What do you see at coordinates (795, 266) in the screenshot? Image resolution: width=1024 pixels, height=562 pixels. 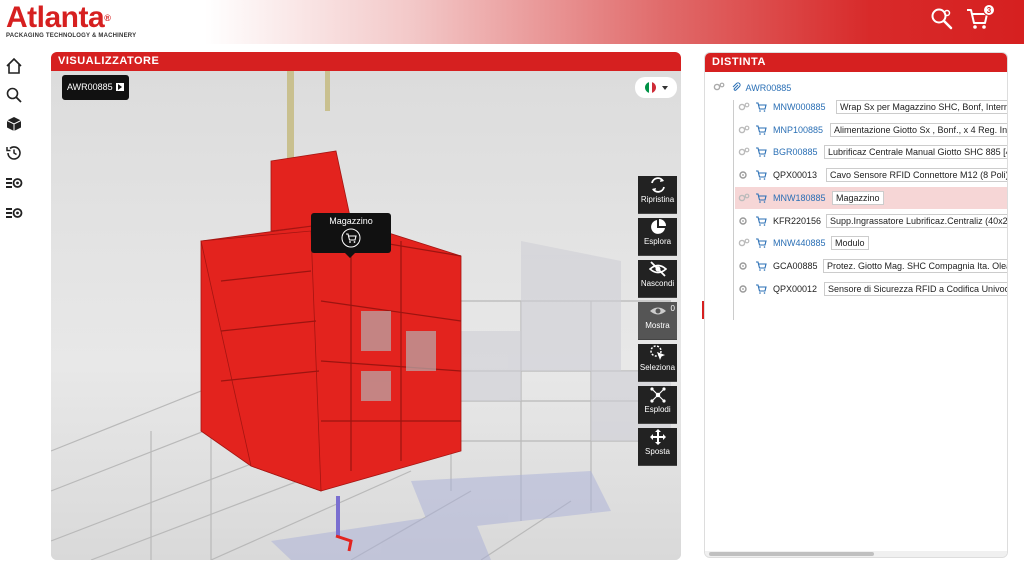 I see `part-code: GCA00885` at bounding box center [795, 266].